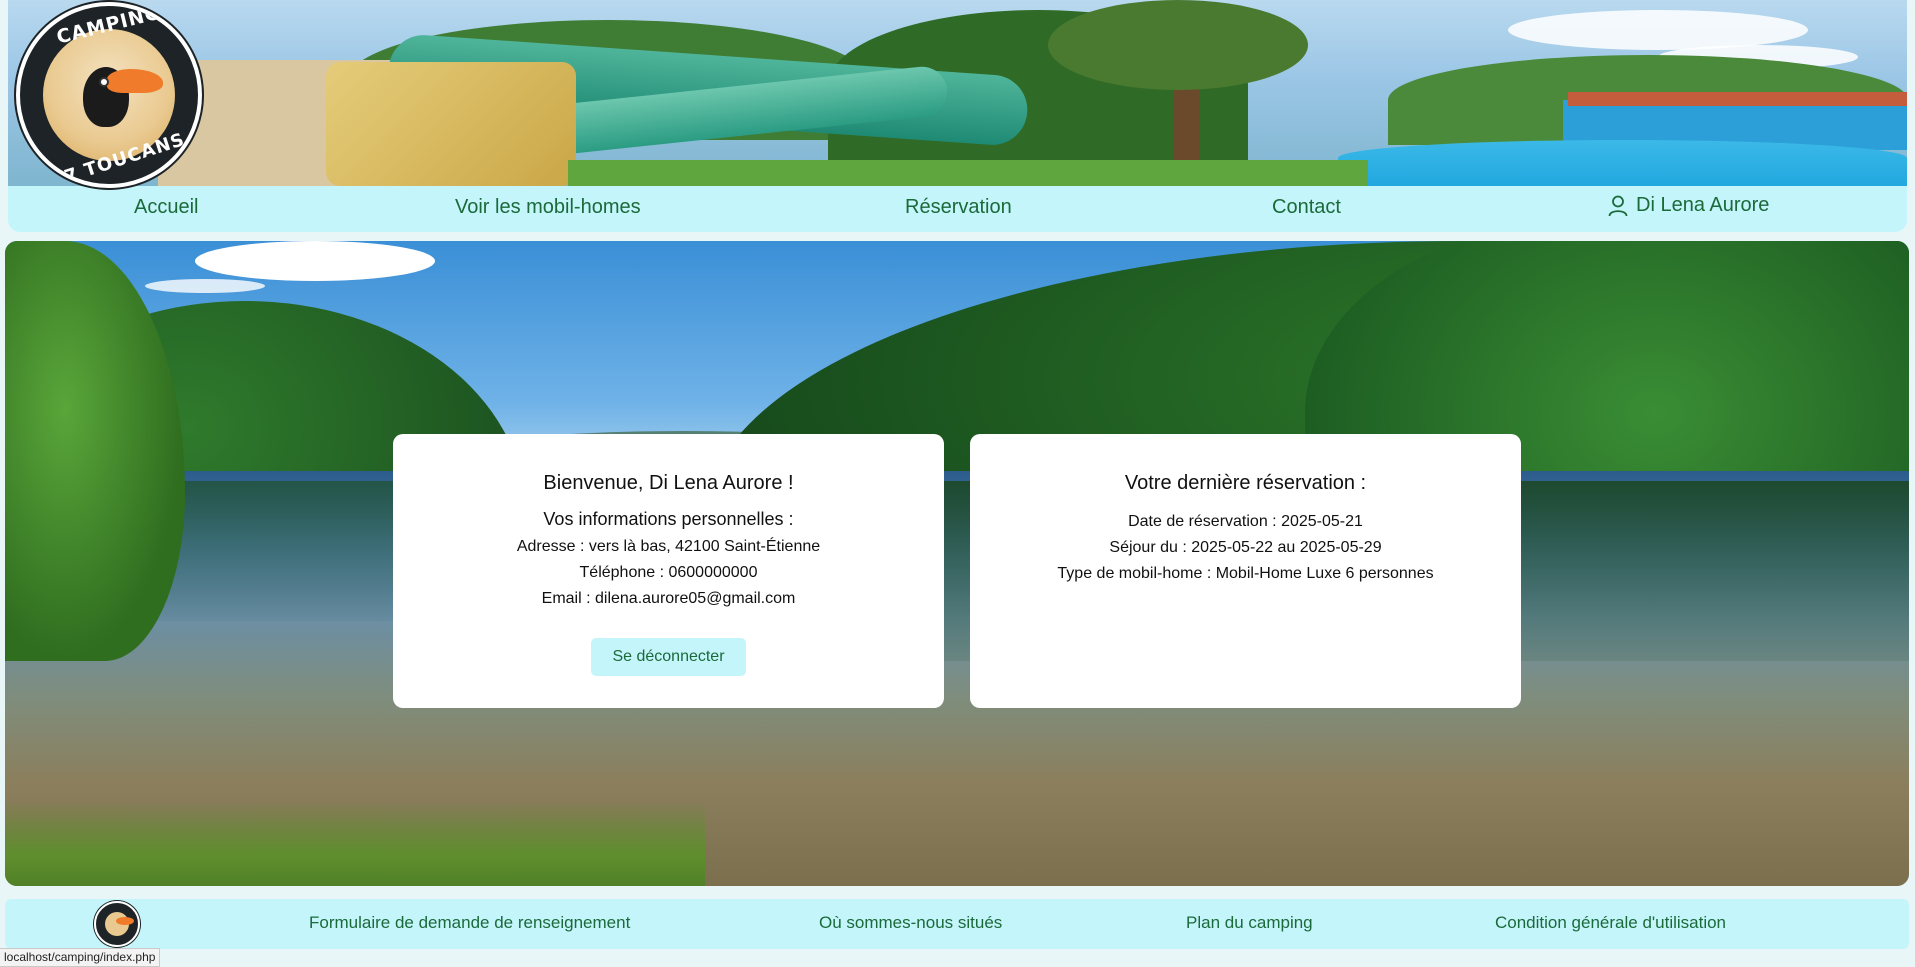 Image resolution: width=1915 pixels, height=967 pixels. Describe the element at coordinates (1249, 923) in the screenshot. I see `footer-link-camping-map: Plan du camping` at that location.